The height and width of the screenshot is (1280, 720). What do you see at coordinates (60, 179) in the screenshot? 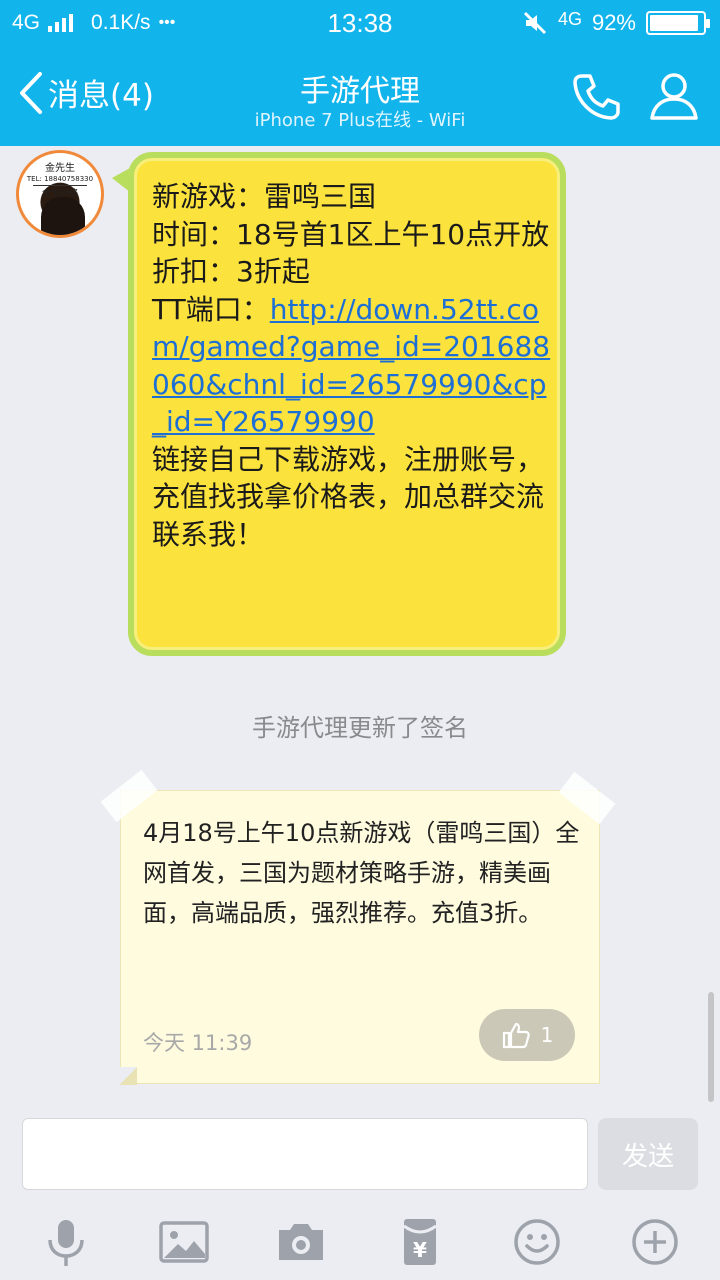
I see `avatar-tel: TEL: 18840758330` at bounding box center [60, 179].